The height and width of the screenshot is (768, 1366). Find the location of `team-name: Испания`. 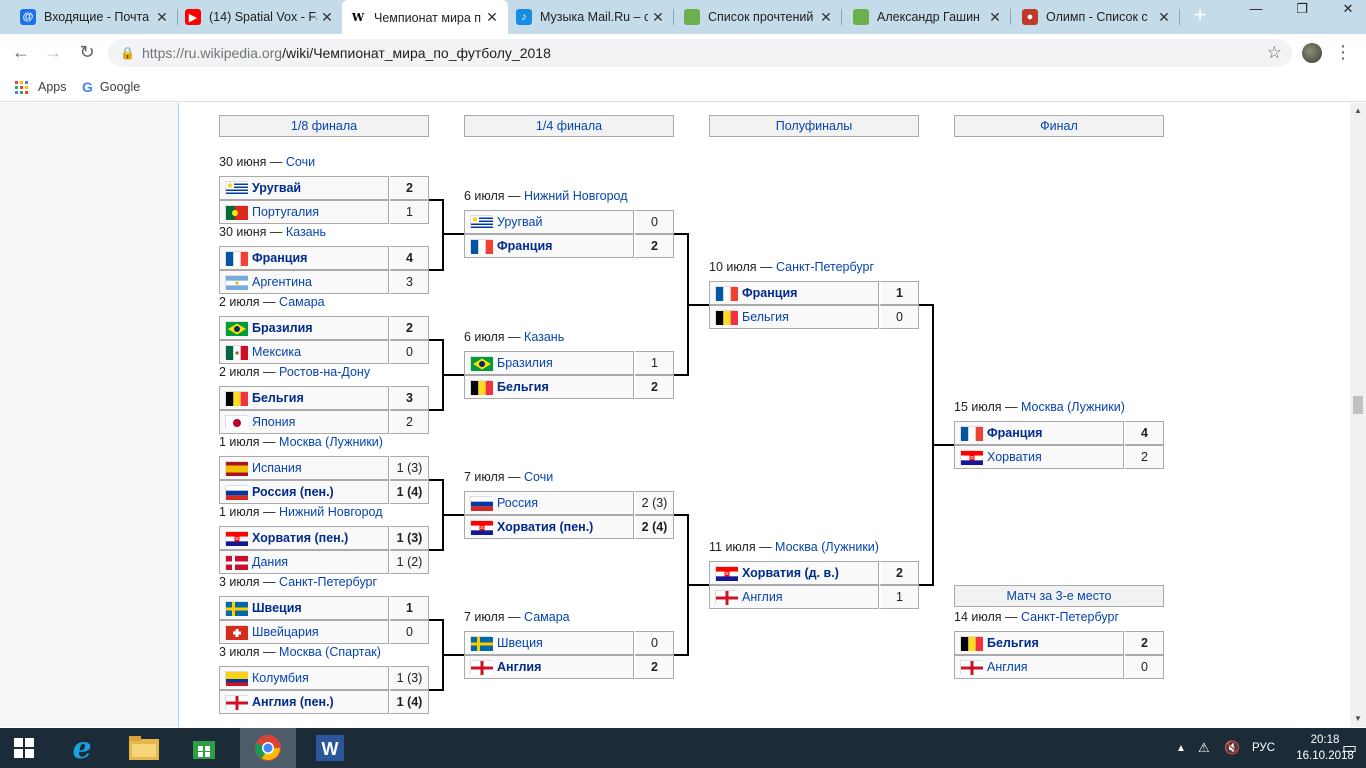

team-name: Испания is located at coordinates (277, 468).